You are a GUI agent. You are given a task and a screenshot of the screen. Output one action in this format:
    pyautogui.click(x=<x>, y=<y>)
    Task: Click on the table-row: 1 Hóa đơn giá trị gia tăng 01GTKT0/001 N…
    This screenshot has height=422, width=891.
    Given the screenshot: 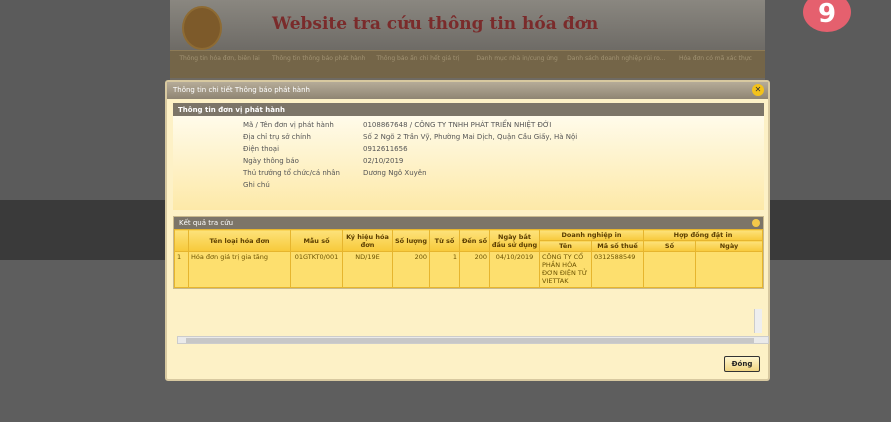 What is the action you would take?
    pyautogui.click(x=468, y=269)
    